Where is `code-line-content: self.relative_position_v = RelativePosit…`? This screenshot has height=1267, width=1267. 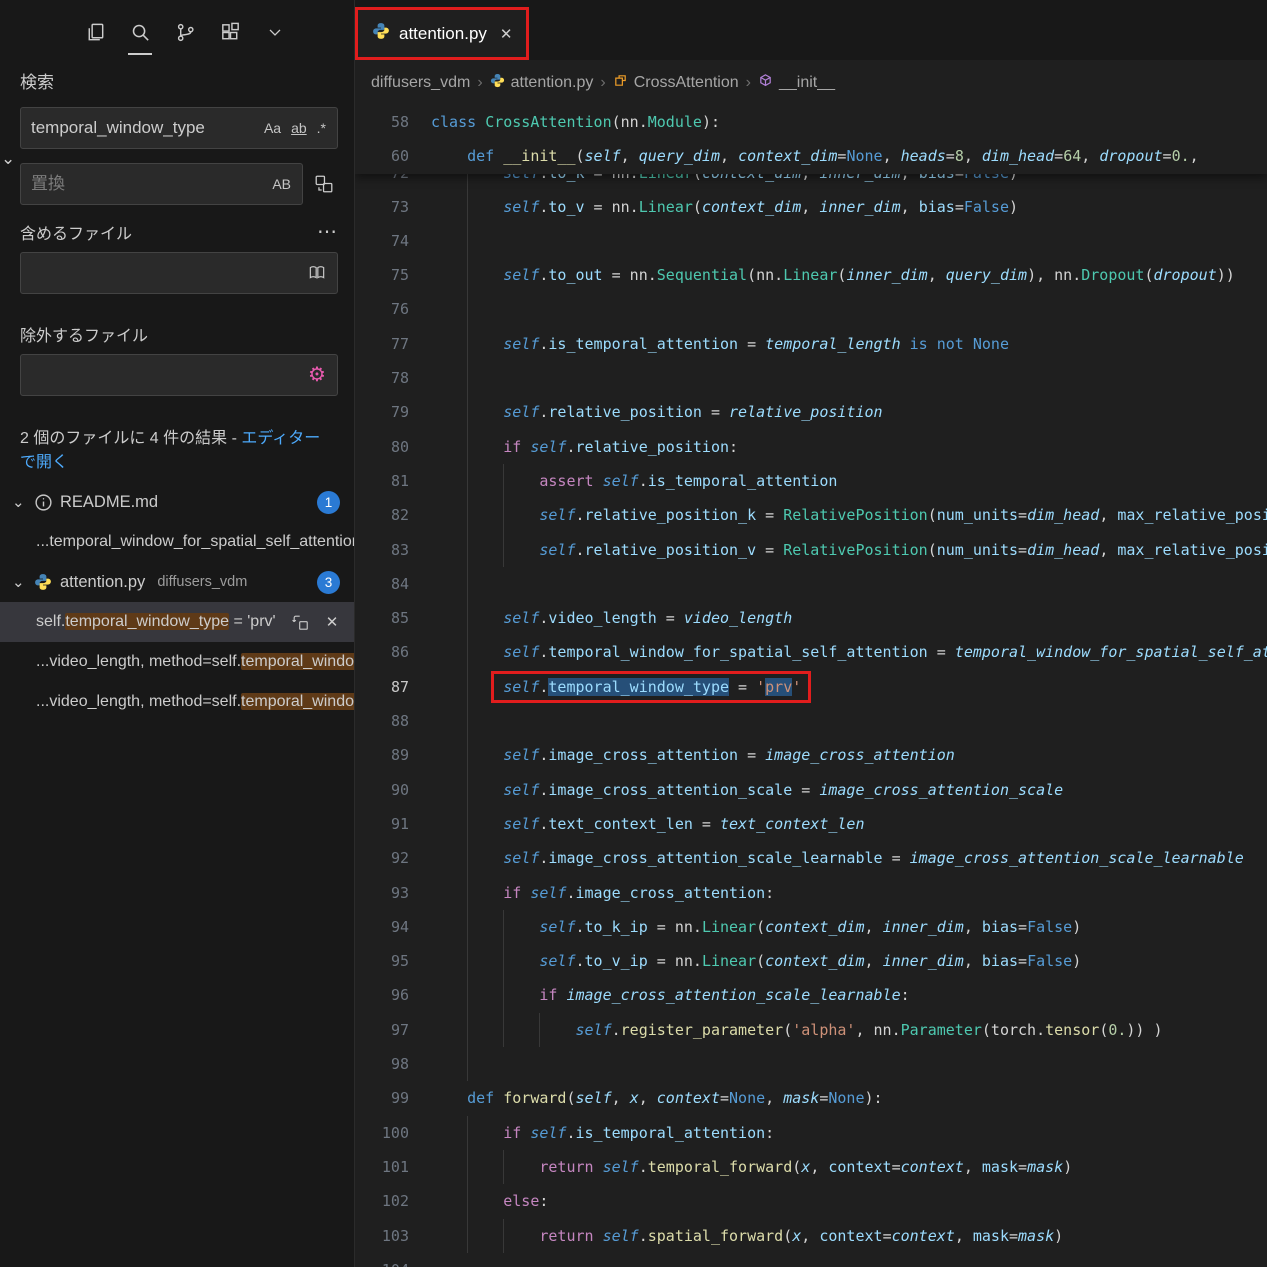
code-line-content: self.relative_position_v = RelativePosit… is located at coordinates (849, 549).